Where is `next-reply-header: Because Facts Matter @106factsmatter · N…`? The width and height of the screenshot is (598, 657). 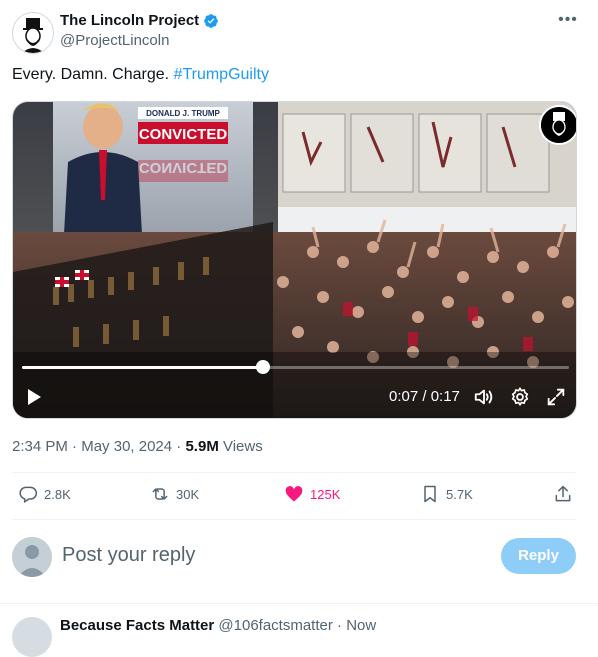
next-reply-header: Because Facts Matter @106factsmatter · N… is located at coordinates (218, 625).